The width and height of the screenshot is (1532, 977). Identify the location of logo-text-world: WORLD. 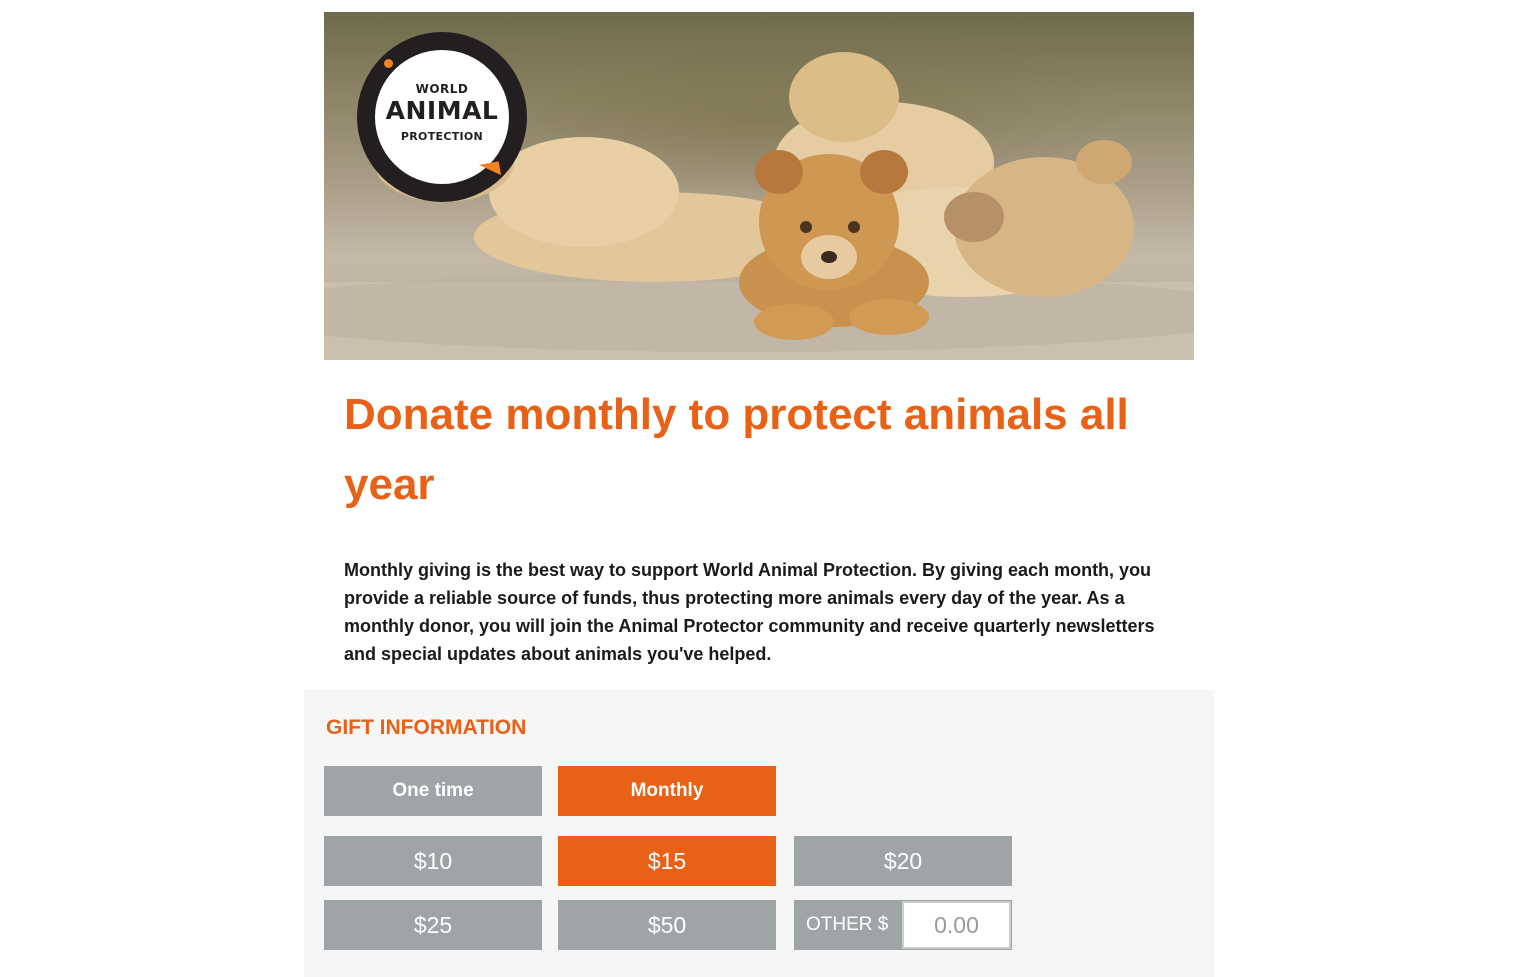
(442, 89).